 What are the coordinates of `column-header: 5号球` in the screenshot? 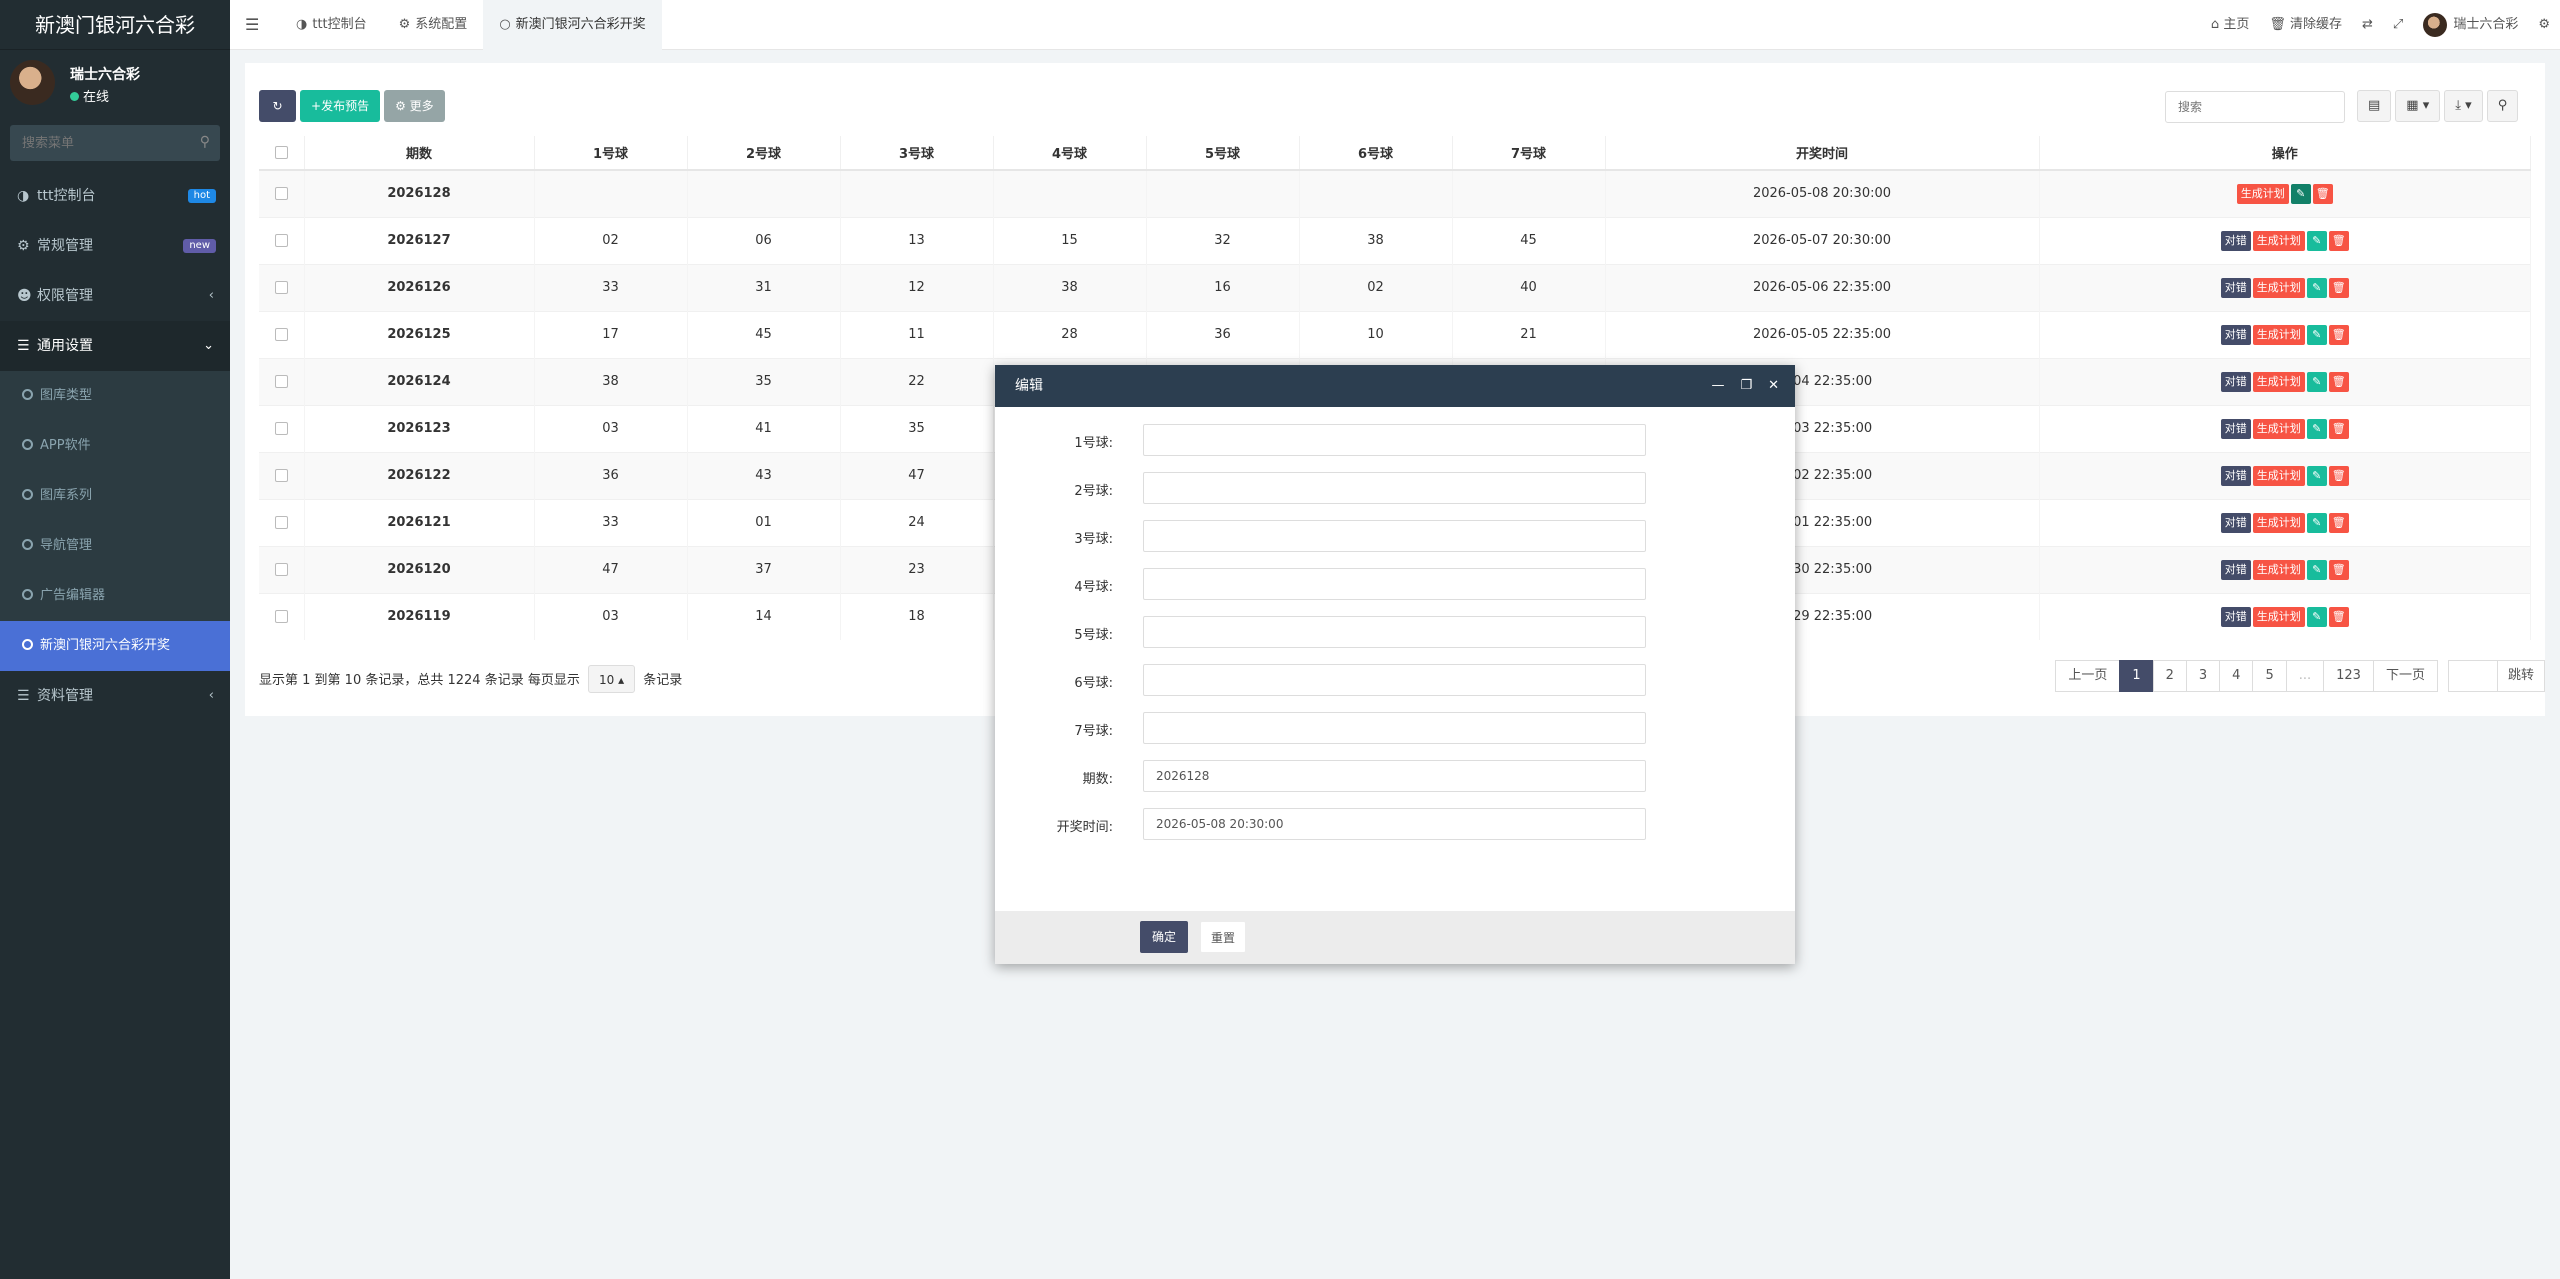 It's located at (1223, 153).